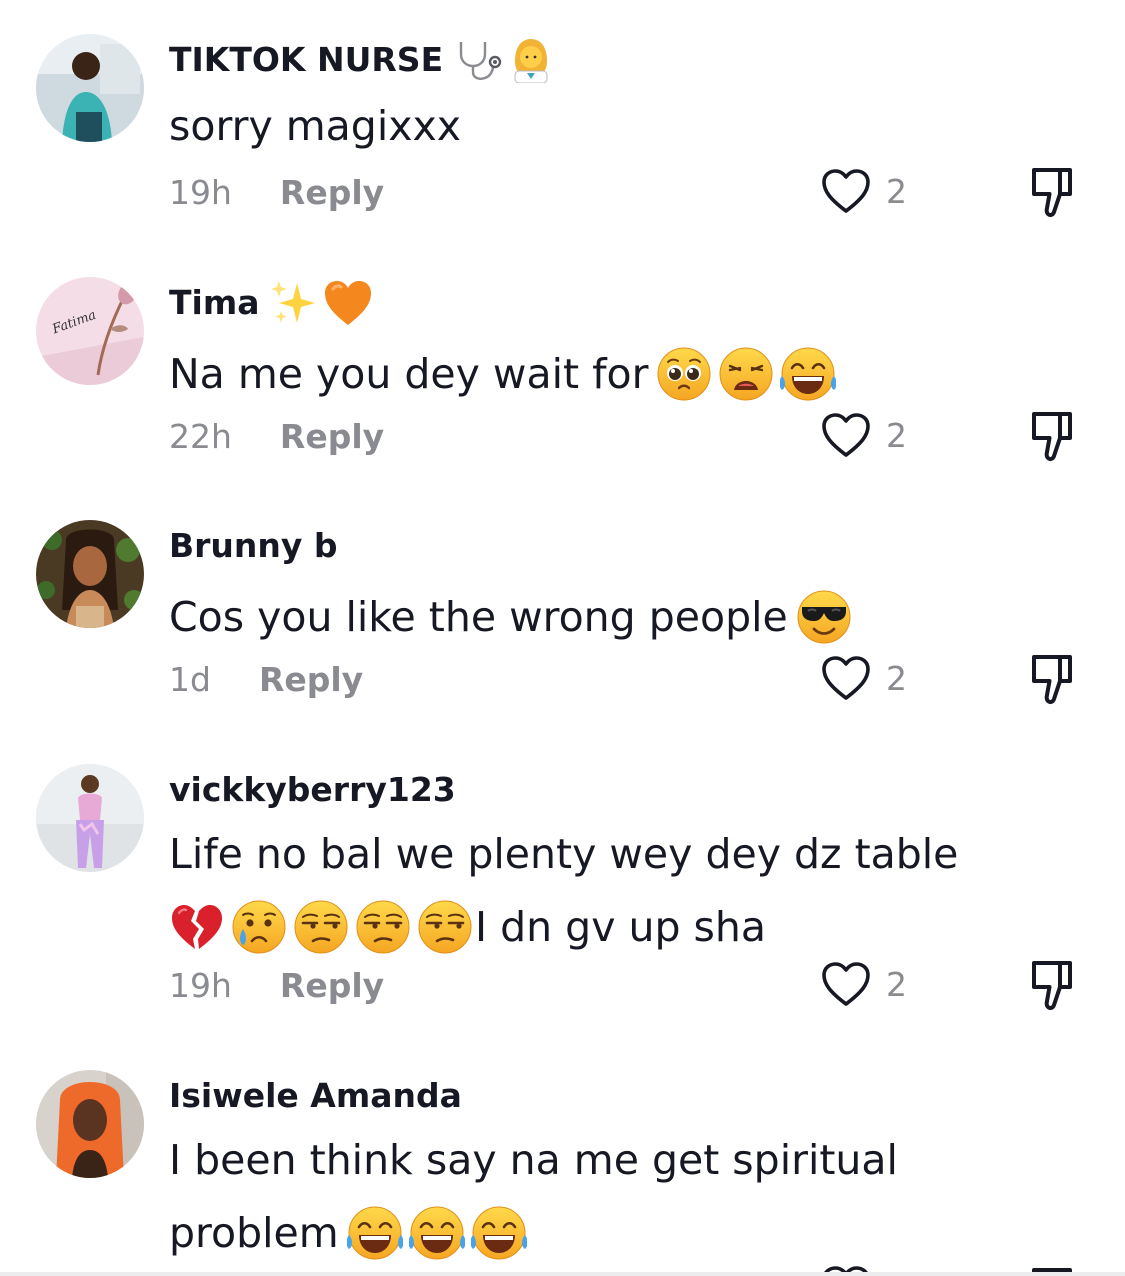 The image size is (1125, 1276). I want to click on username: TIKTOK NURSE, so click(306, 60).